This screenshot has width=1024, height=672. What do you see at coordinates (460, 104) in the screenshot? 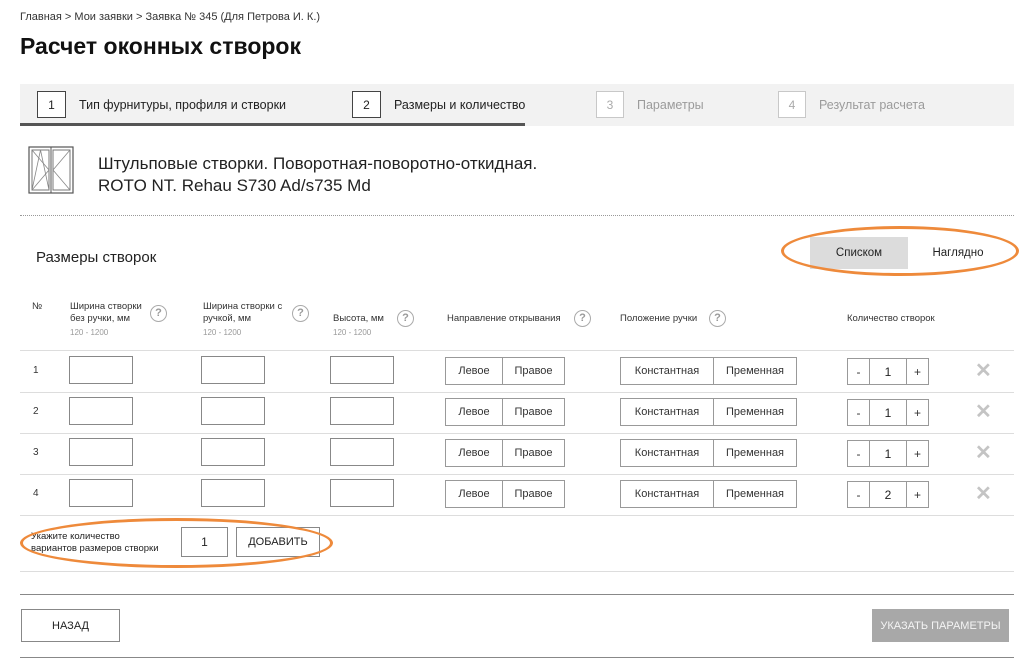
I see `step-label: Размеры и количество` at bounding box center [460, 104].